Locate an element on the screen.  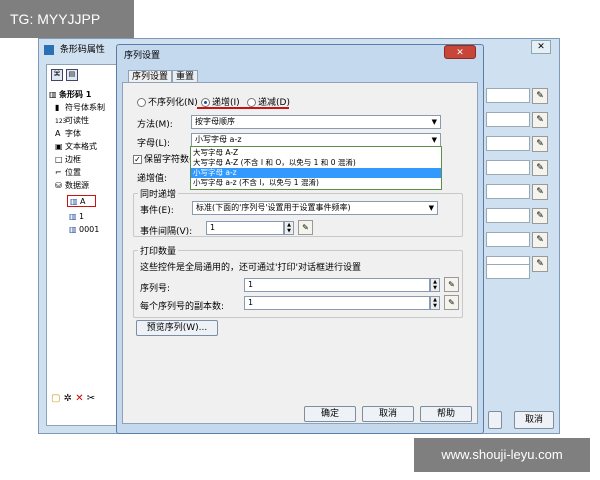
tree-item-data-1: ▥ 1 is located at coordinates (76, 217).